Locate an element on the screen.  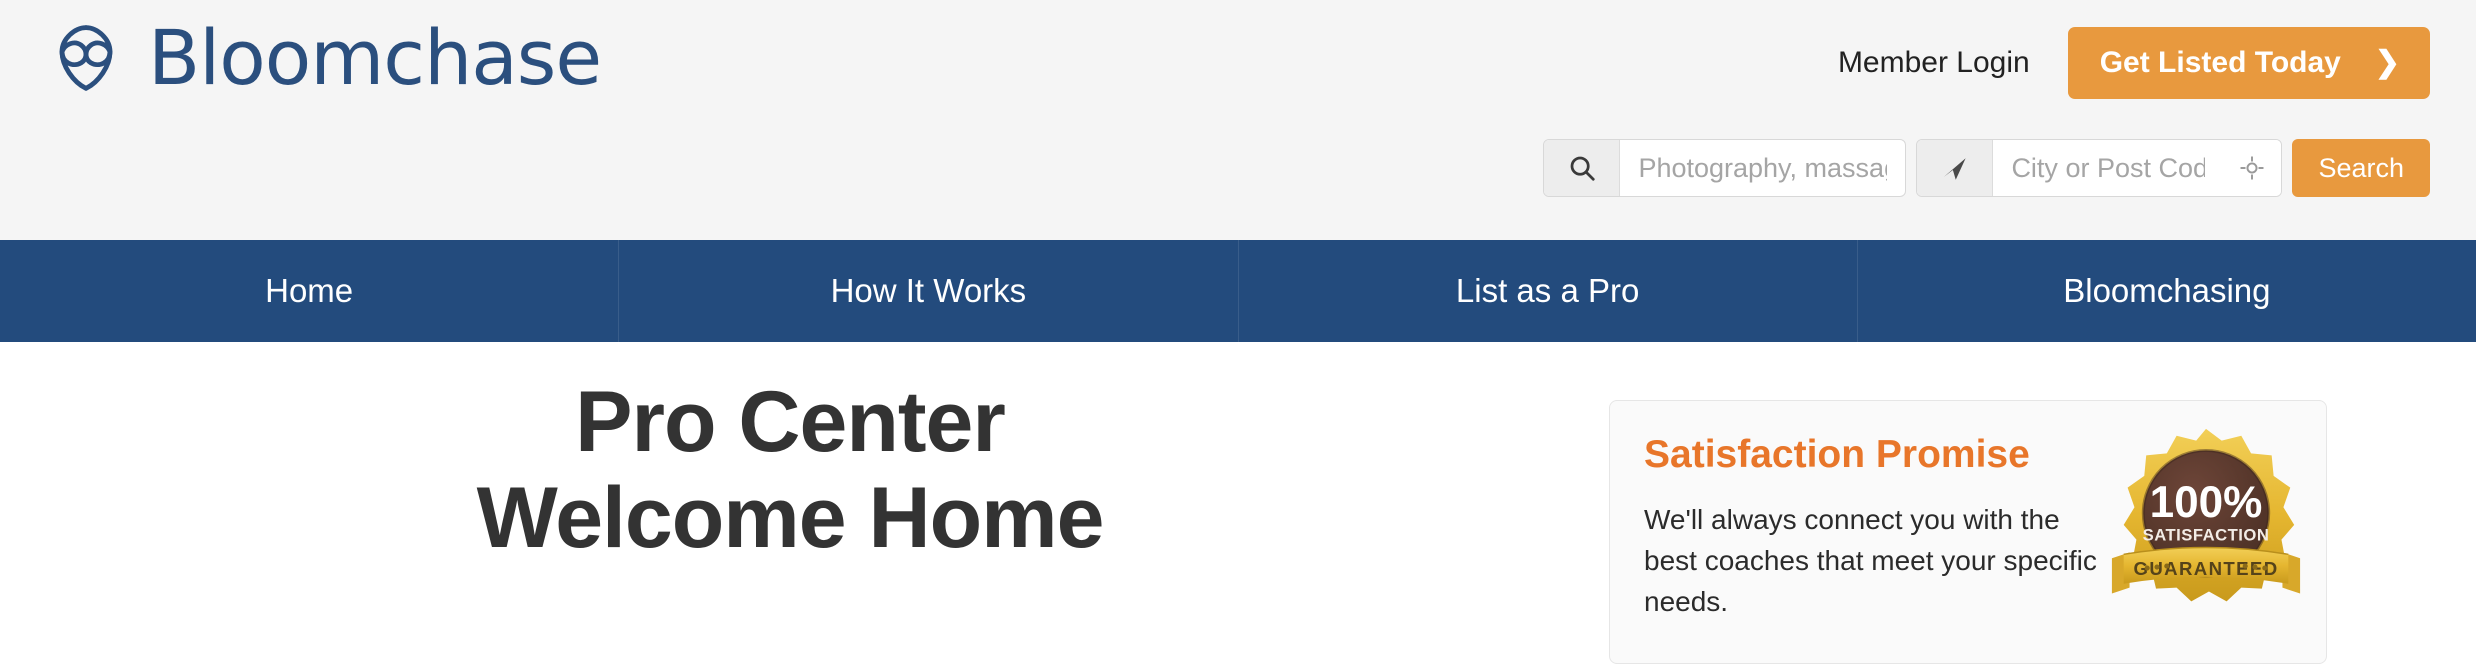
site-logo: Bloomchase is located at coordinates (324, 57).